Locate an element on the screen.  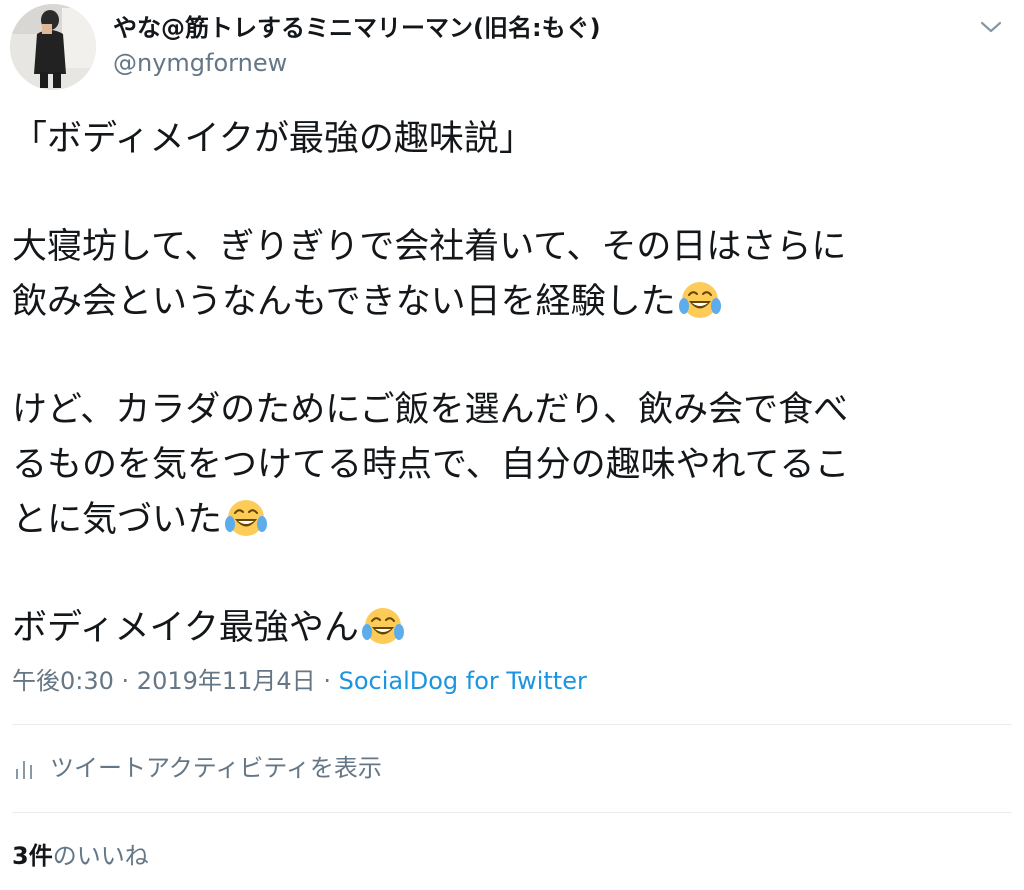
tweet-line-text: 「ボディメイクが最強の趣味説」 is located at coordinates (273, 139).